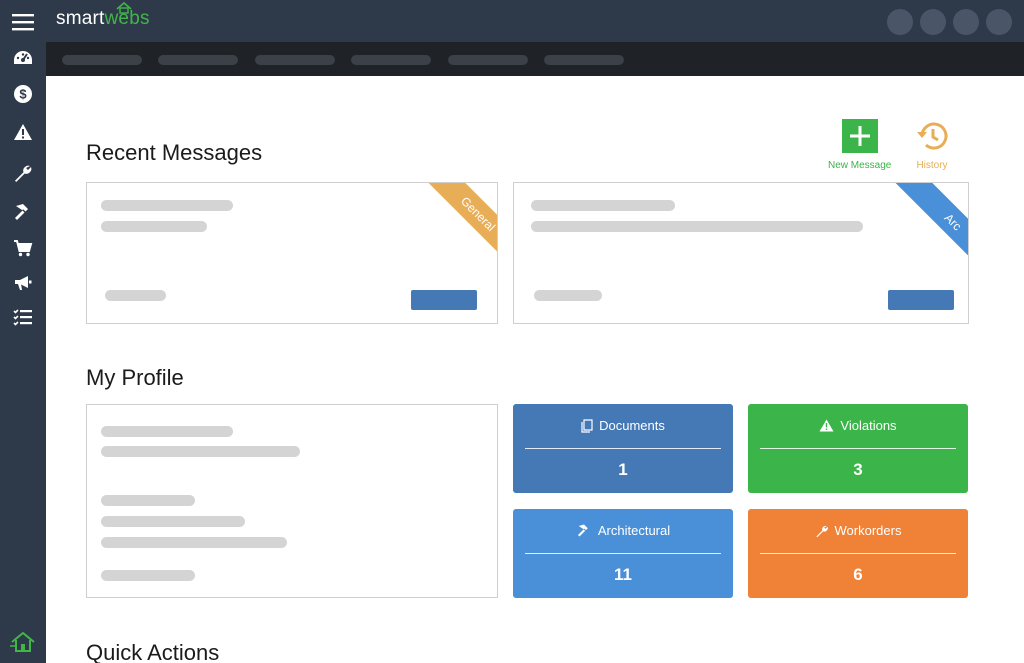 This screenshot has width=1024, height=663. What do you see at coordinates (859, 136) in the screenshot?
I see `plus-icon` at bounding box center [859, 136].